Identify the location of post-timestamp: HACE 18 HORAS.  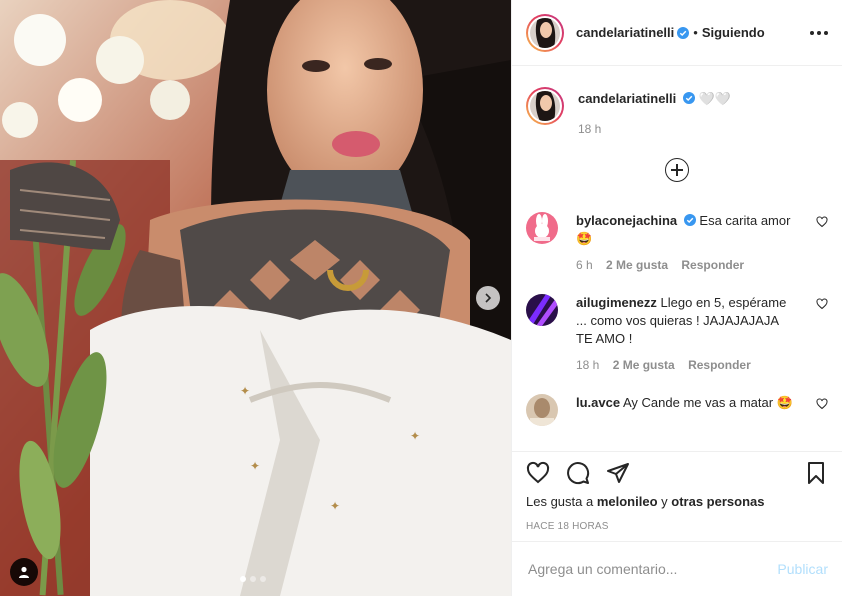
(677, 526).